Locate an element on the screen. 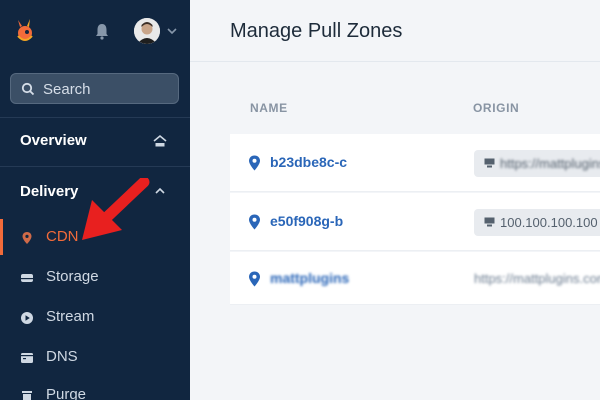 This screenshot has width=600, height=400. origin-badge: 100.100.100.100 is located at coordinates (537, 222).